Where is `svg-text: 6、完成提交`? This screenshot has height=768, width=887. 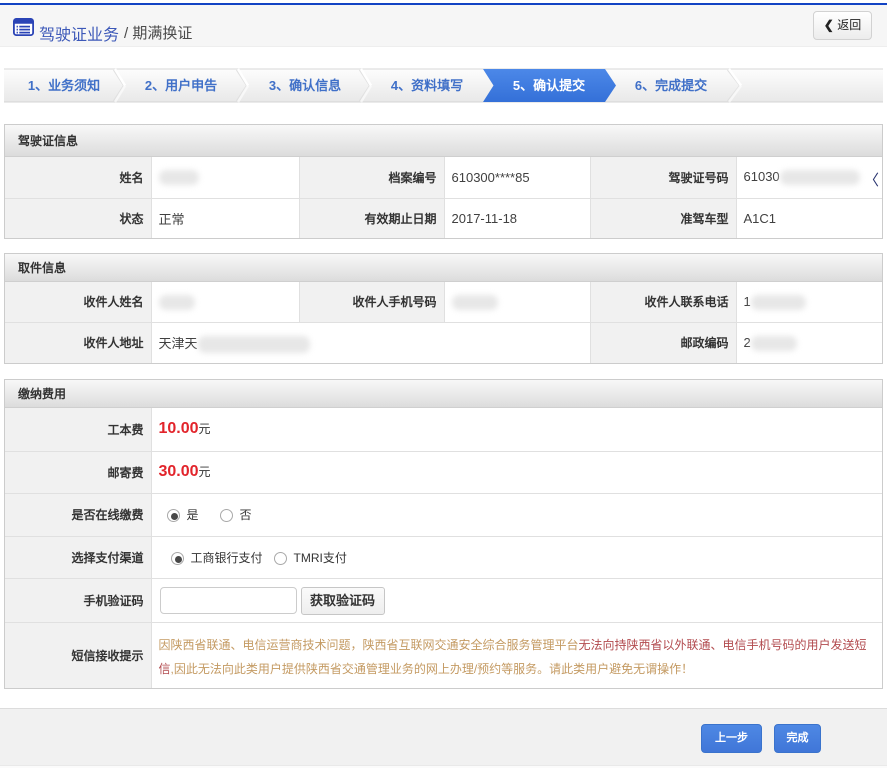 svg-text: 6、完成提交 is located at coordinates (671, 85).